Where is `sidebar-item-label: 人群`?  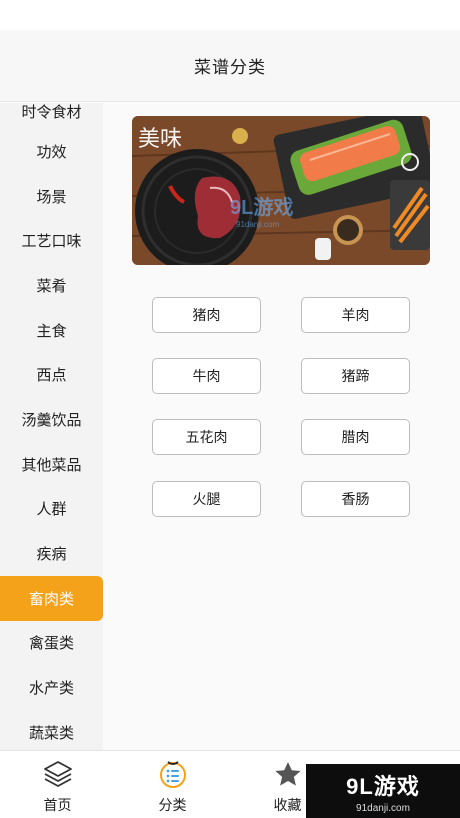 sidebar-item-label: 人群 is located at coordinates (51, 510).